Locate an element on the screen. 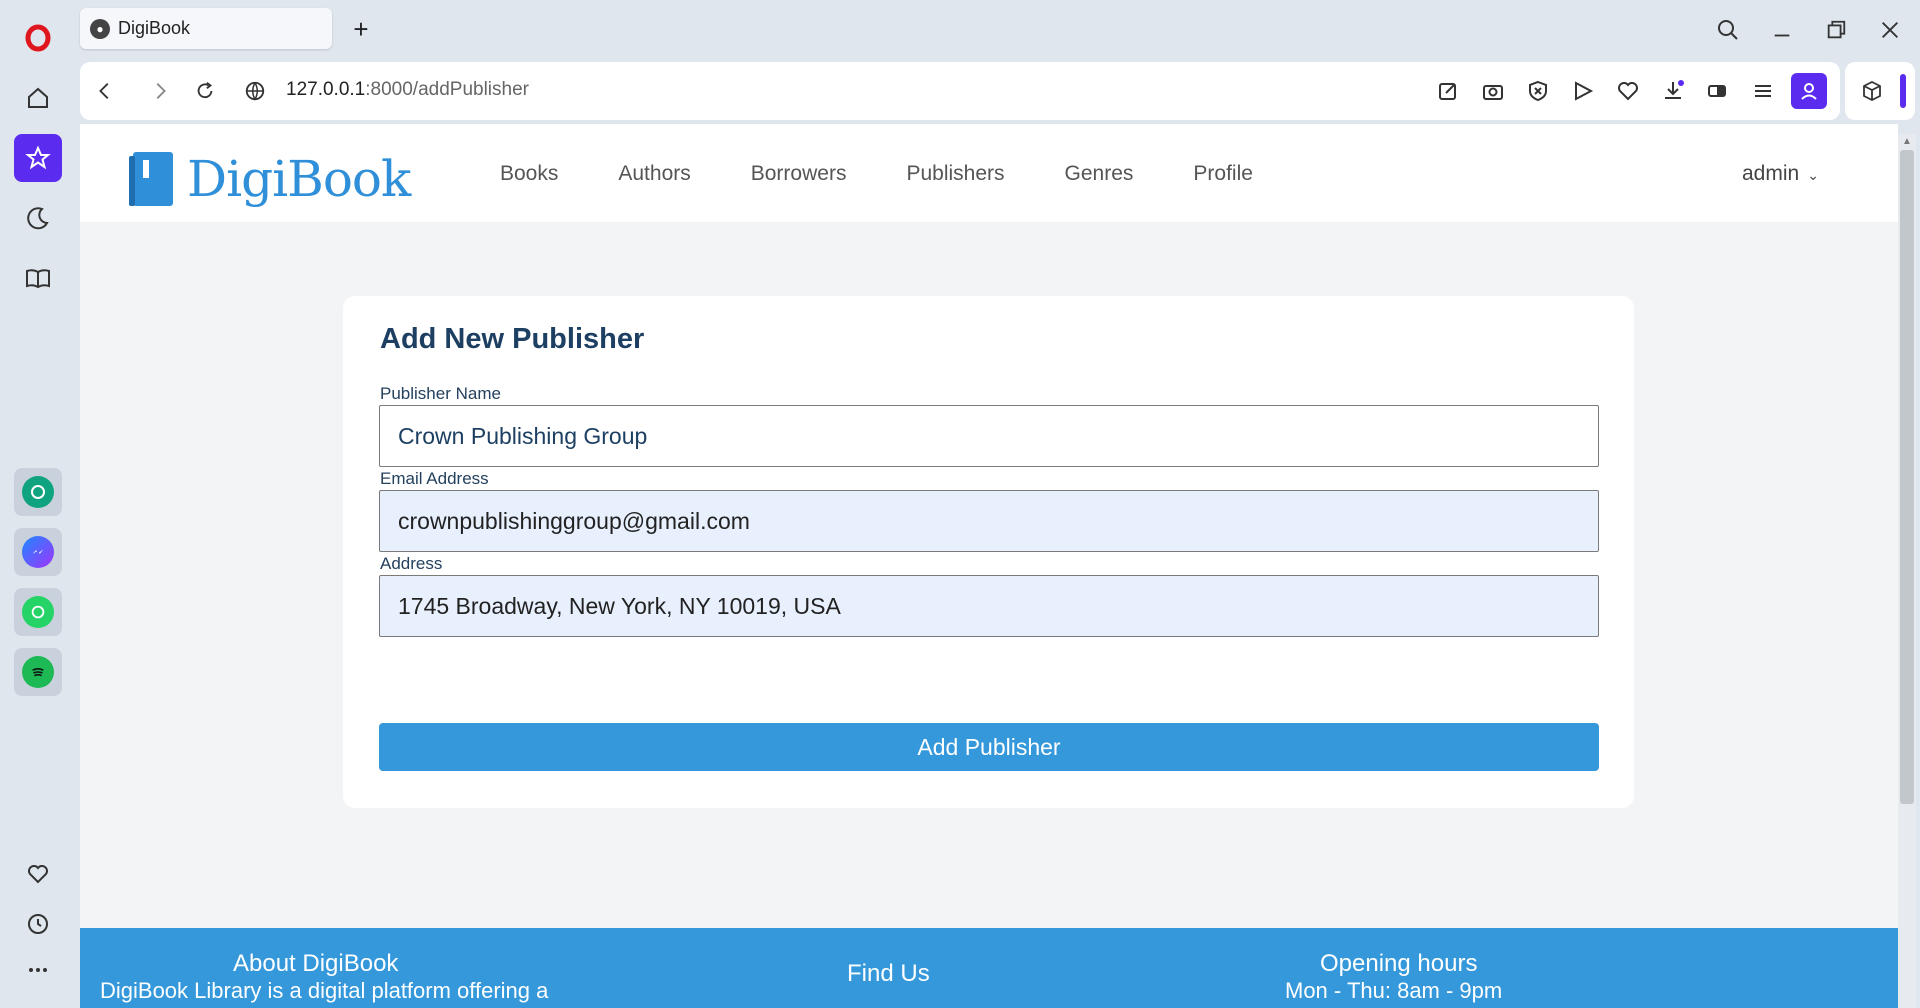  back-icon is located at coordinates (105, 91).